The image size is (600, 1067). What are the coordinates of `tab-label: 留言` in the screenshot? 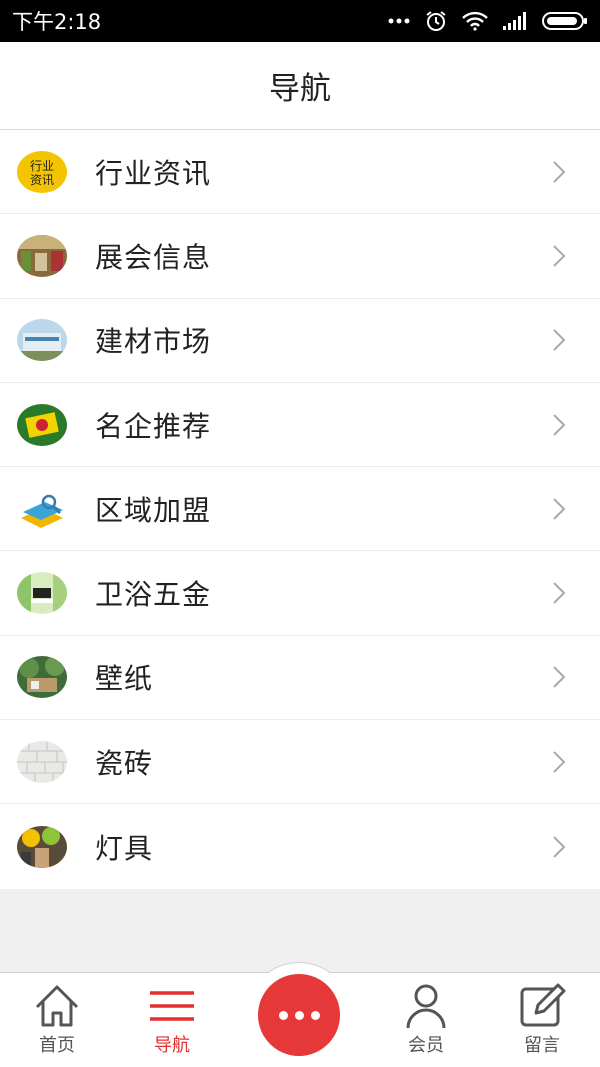 It's located at (542, 1045).